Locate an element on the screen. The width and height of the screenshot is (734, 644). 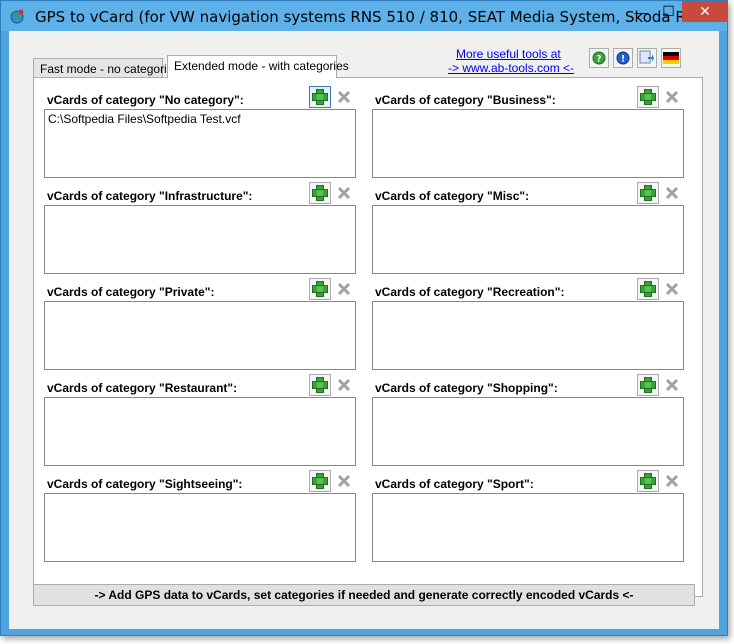
category-label-sightseeing: vCards of category "Sightseeing": is located at coordinates (145, 484).